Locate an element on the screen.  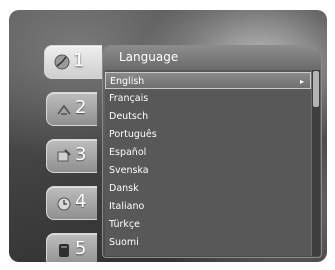
list-item: Deutsch is located at coordinates (208, 116).